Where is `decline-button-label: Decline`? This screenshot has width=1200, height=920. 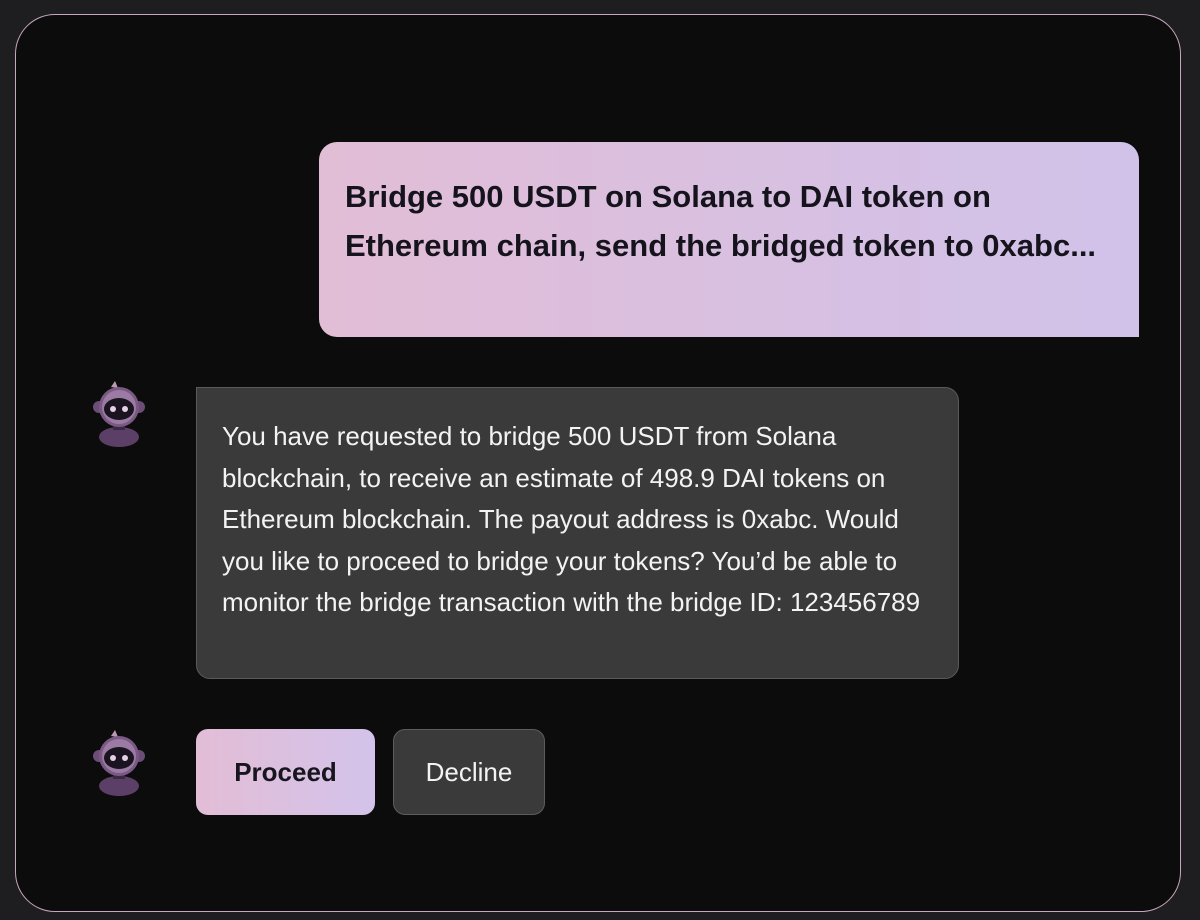 decline-button-label: Decline is located at coordinates (469, 771).